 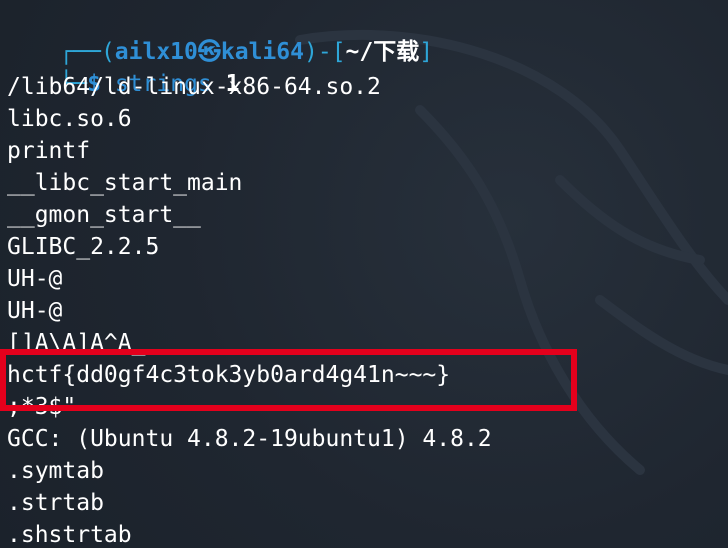 I want to click on output-line: GLIBC_2.2.5, so click(x=83, y=247).